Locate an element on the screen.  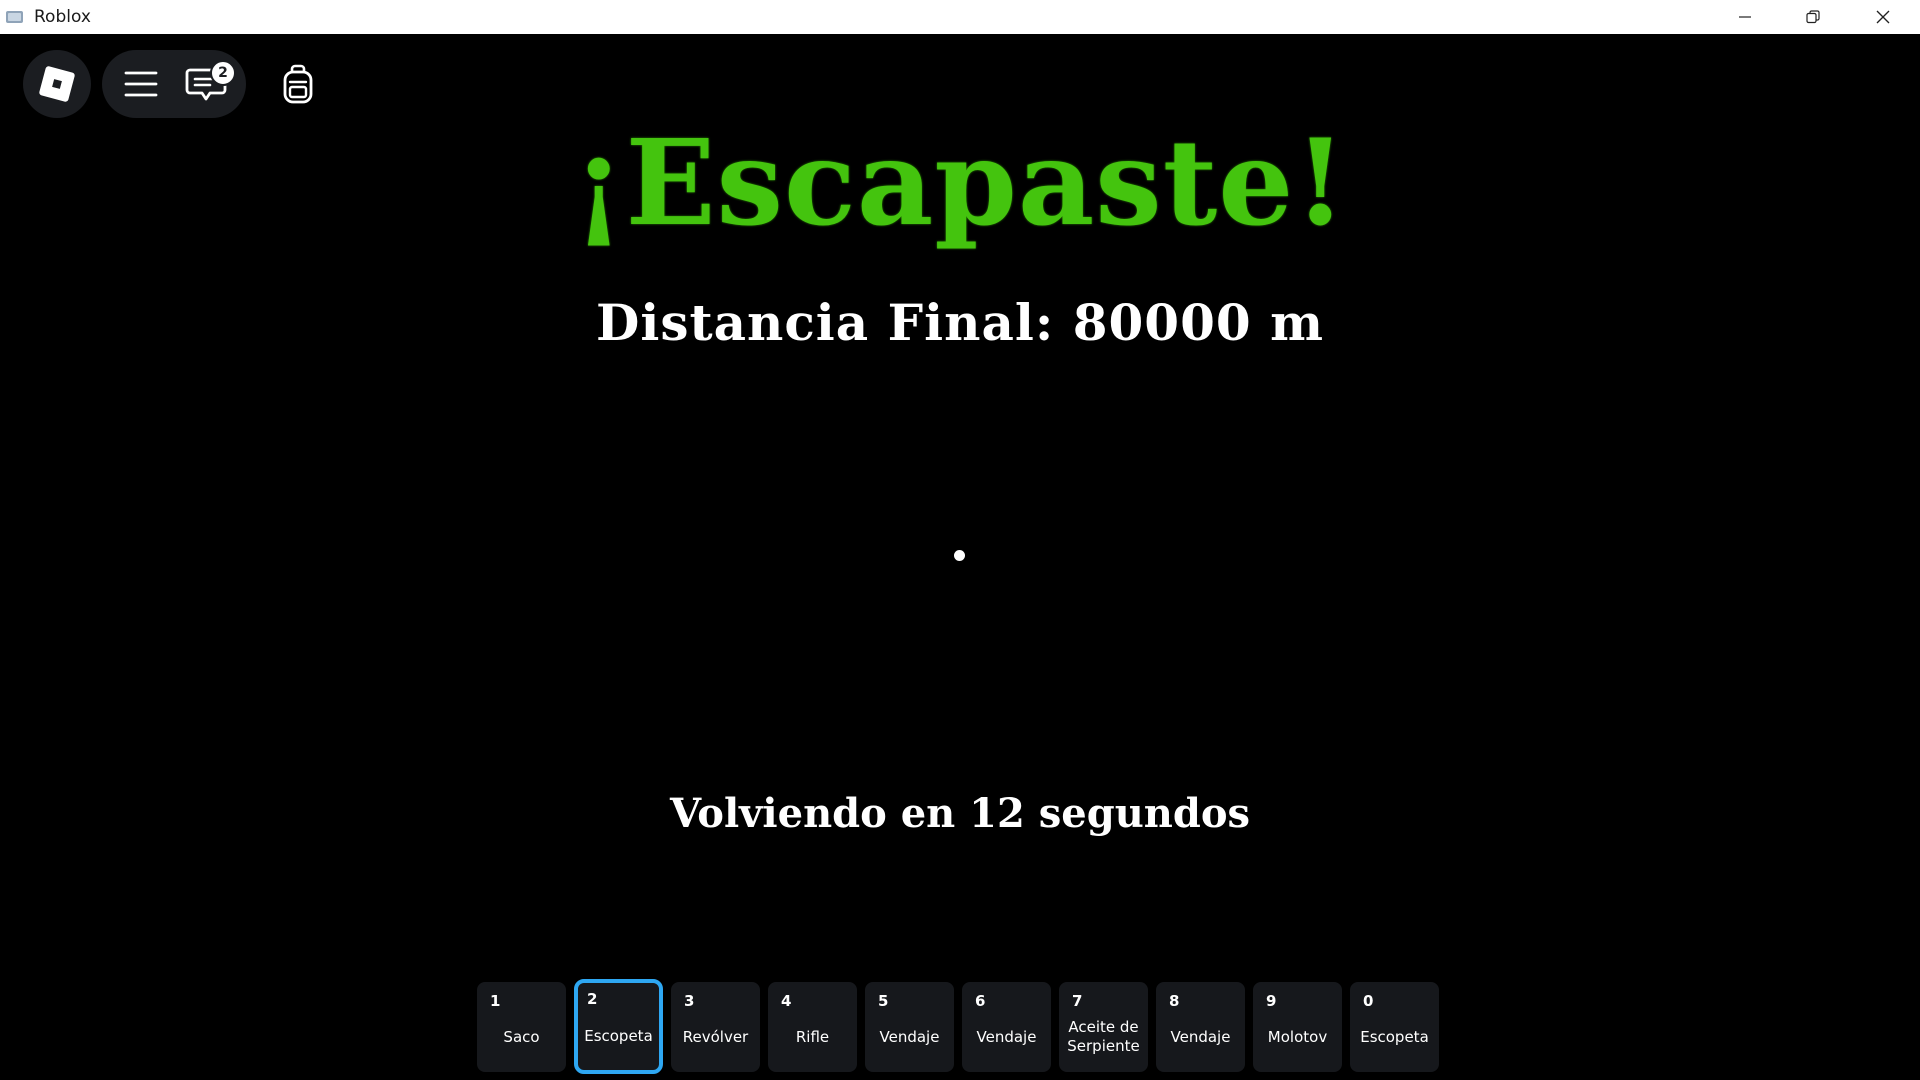
escaped-title: ¡Escapaste! is located at coordinates (960, 182).